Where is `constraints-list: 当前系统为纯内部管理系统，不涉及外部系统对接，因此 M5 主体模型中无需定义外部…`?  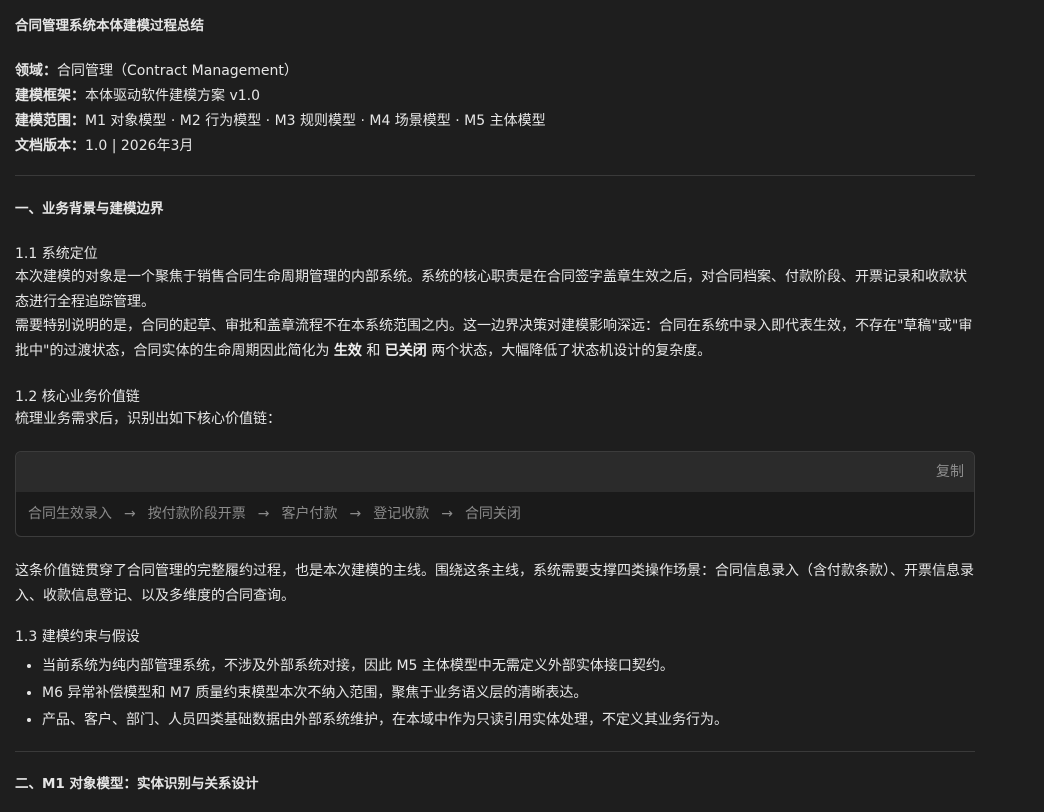 constraints-list: 当前系统为纯内部管理系统，不涉及外部系统对接，因此 M5 主体模型中无需定义外部… is located at coordinates (495, 693).